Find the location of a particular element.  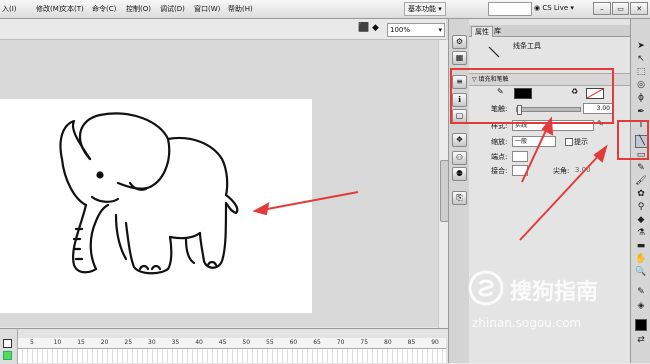

stroke-color-tool-icon: ✎ is located at coordinates (641, 292).